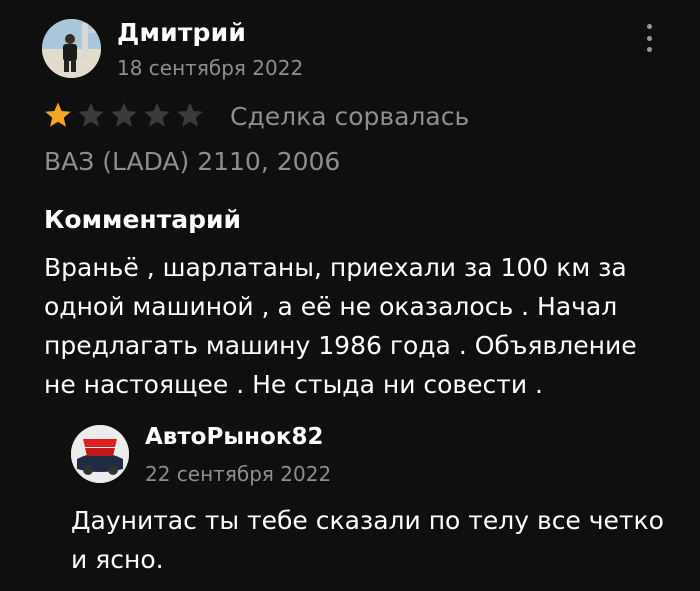  I want to click on review-date: 18 сентября 2022, so click(210, 68).